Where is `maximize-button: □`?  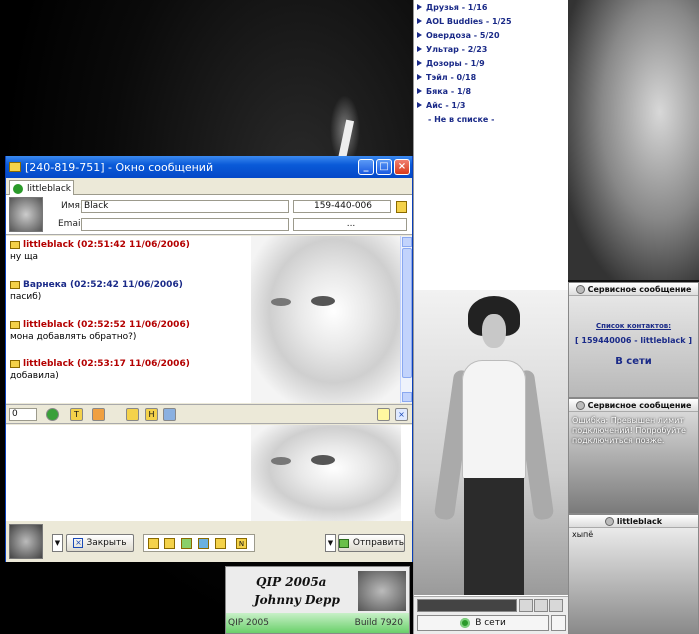 maximize-button: □ is located at coordinates (384, 167).